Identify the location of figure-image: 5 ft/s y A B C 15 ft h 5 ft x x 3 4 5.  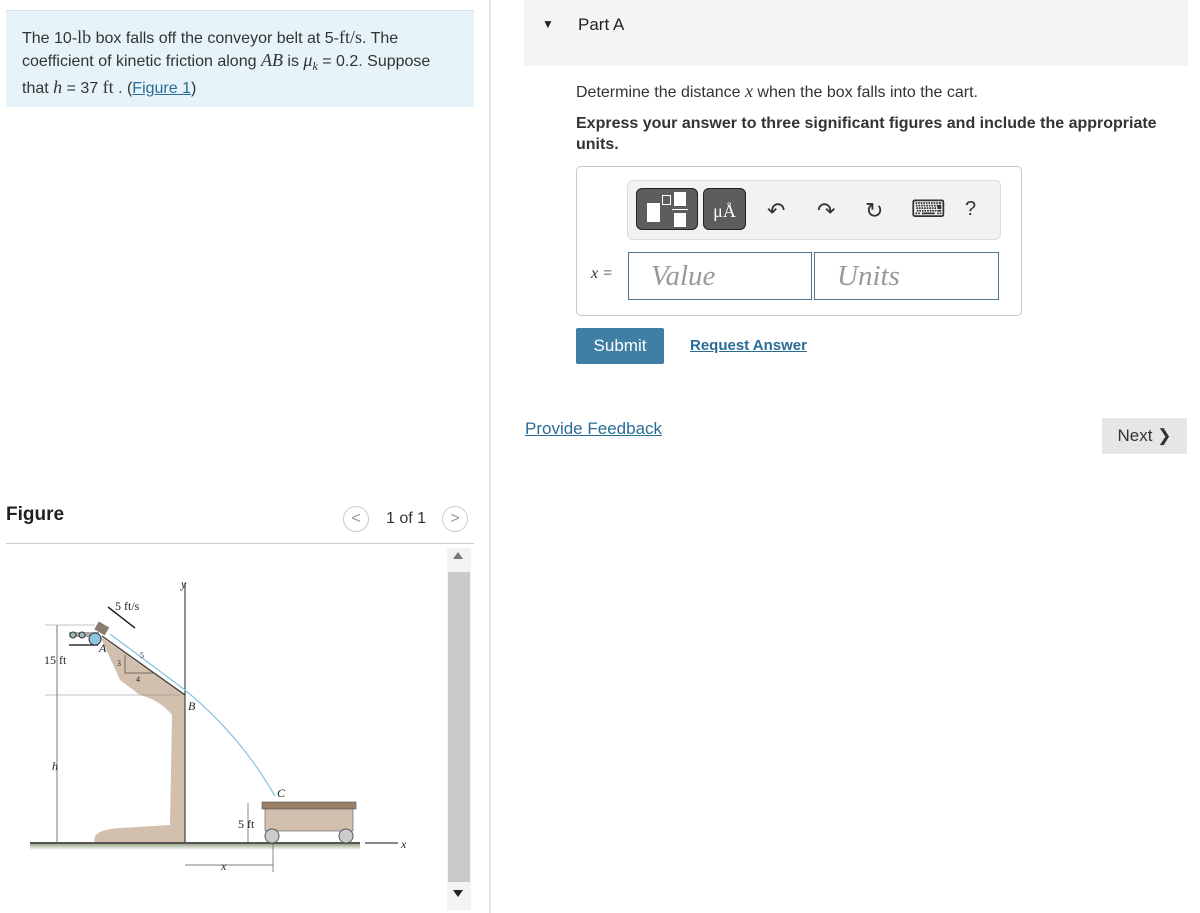
(218, 725).